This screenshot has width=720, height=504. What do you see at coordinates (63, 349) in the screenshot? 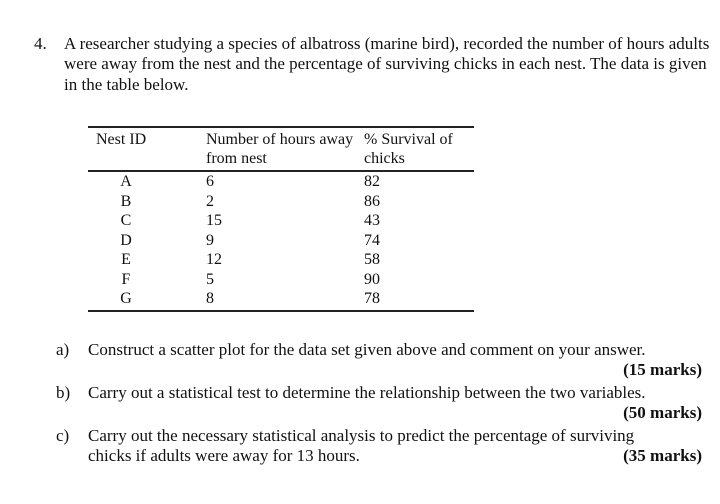
I see `part-label: a)` at bounding box center [63, 349].